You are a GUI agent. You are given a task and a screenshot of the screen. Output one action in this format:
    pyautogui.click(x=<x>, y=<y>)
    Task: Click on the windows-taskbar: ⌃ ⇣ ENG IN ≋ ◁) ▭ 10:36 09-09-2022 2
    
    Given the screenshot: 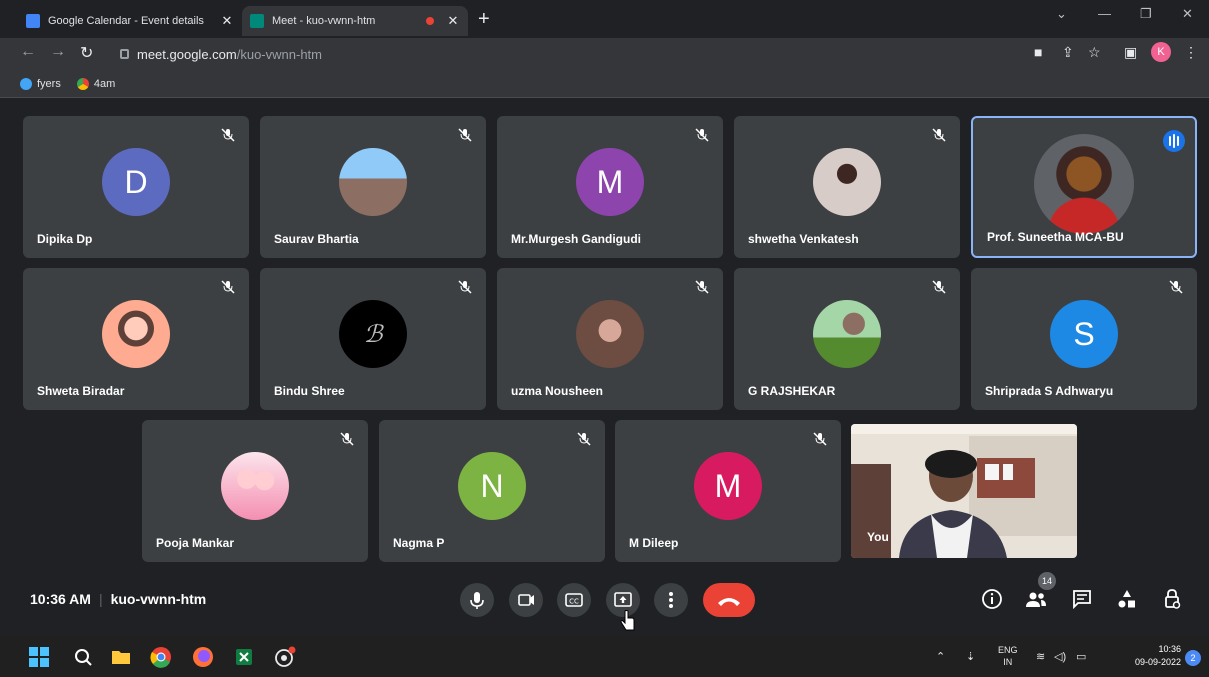 What is the action you would take?
    pyautogui.click(x=604, y=656)
    